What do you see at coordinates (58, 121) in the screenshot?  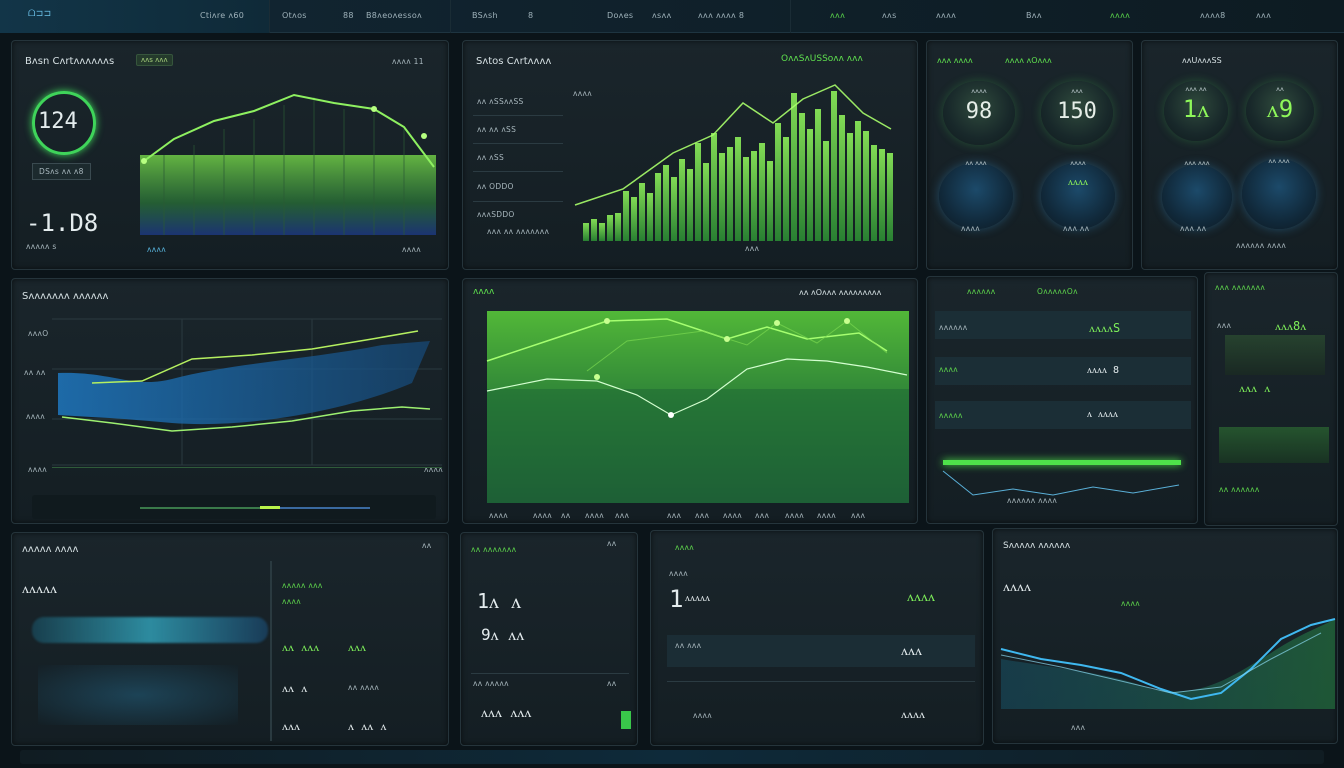 I see `ring-value: 124` at bounding box center [58, 121].